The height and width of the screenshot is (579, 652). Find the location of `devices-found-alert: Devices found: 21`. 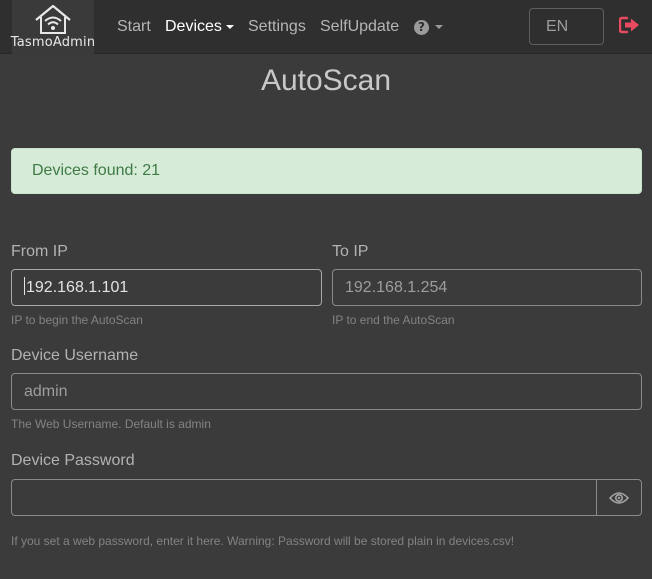

devices-found-alert: Devices found: 21 is located at coordinates (326, 171).